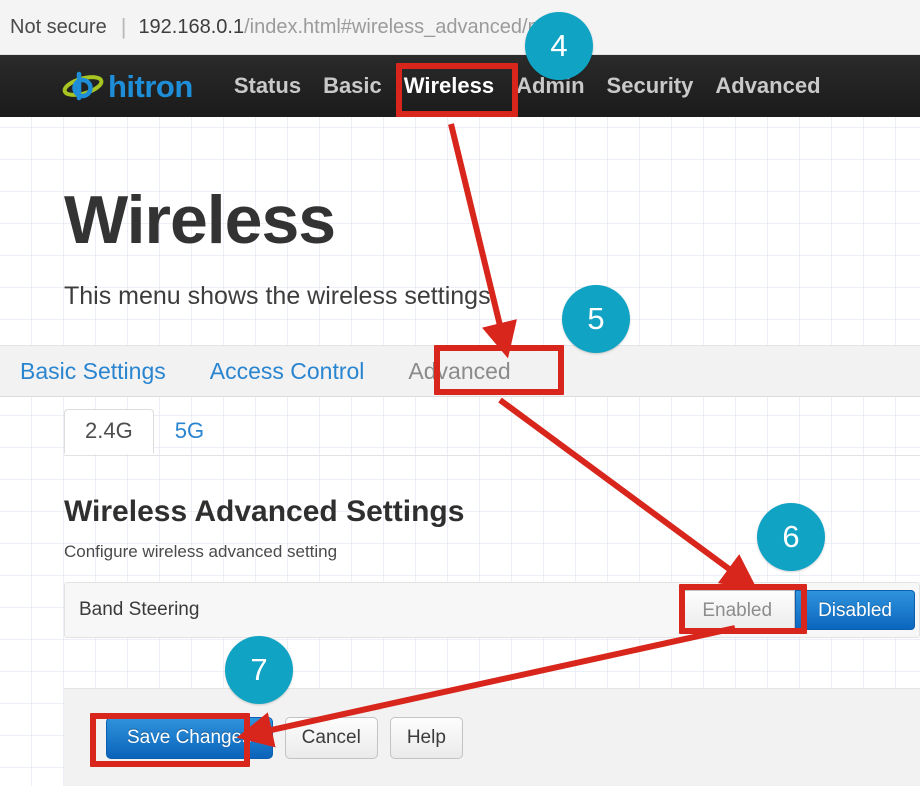 Image resolution: width=920 pixels, height=786 pixels. Describe the element at coordinates (352, 86) in the screenshot. I see `nav-item-basic: Basic` at that location.